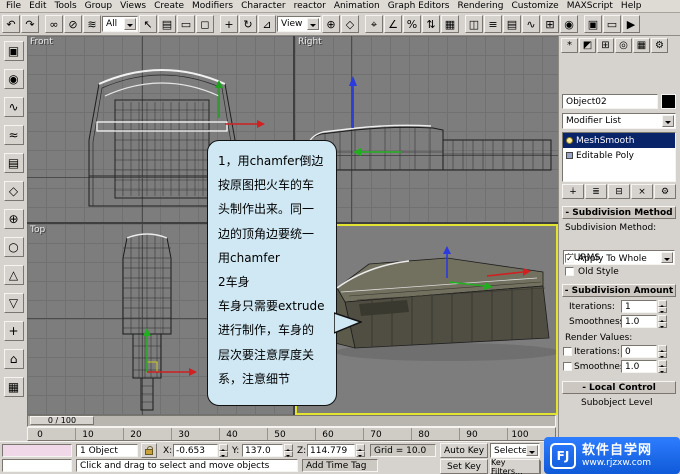  What do you see at coordinates (662, 321) in the screenshot?
I see `smoothness-spinner` at bounding box center [662, 321].